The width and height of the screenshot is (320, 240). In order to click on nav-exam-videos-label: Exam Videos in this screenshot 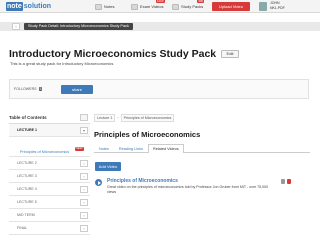, I will do `click(152, 6)`.